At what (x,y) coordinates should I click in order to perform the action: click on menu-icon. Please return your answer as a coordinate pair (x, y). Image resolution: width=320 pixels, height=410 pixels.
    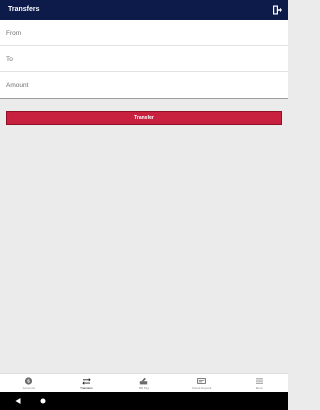
    Looking at the image, I should click on (259, 381).